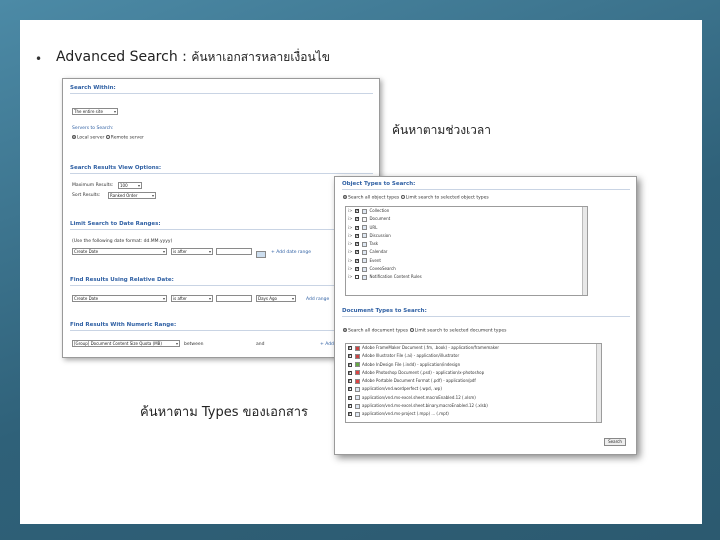  Describe the element at coordinates (379, 210) in the screenshot. I see `object-type-label: Collection` at that location.